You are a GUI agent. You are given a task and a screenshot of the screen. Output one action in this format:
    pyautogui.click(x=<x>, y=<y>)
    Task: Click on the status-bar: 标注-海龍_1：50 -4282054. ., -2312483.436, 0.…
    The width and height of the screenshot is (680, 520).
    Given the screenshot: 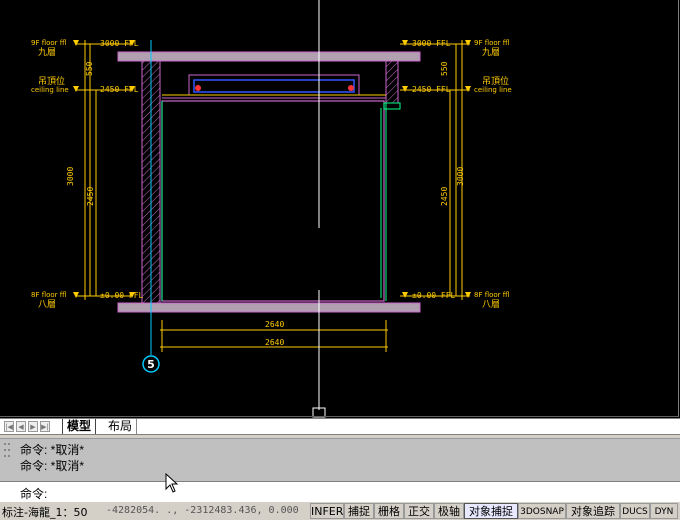 What is the action you would take?
    pyautogui.click(x=340, y=510)
    